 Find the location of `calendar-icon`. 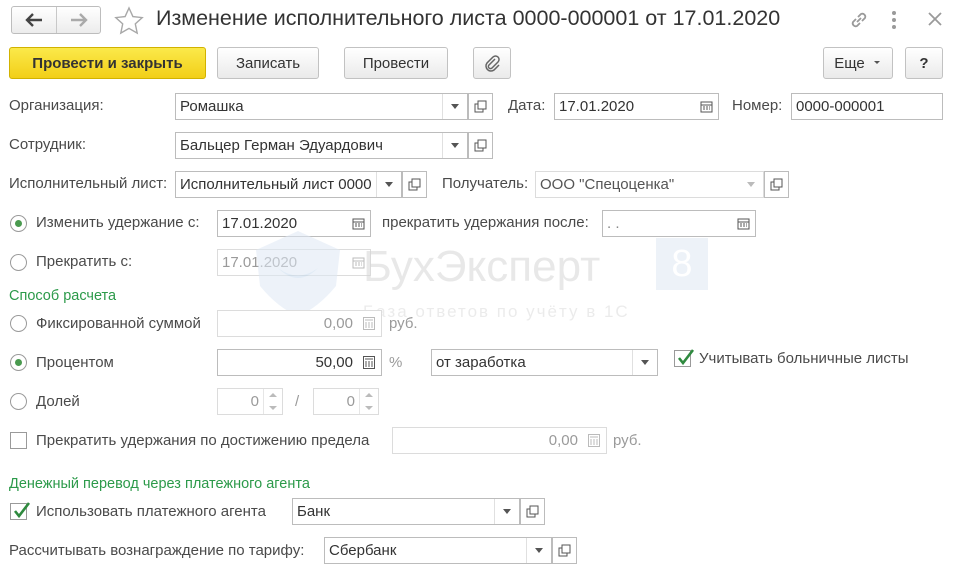

calendar-icon is located at coordinates (706, 107).